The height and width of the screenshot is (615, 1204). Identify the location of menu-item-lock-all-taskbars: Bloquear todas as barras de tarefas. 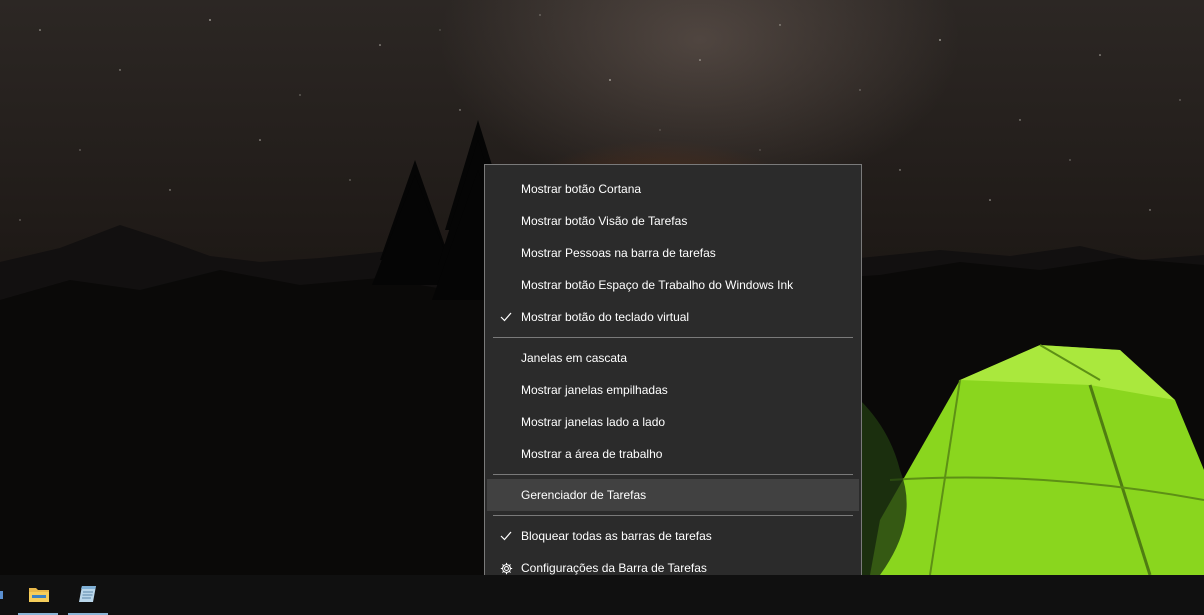
(673, 536).